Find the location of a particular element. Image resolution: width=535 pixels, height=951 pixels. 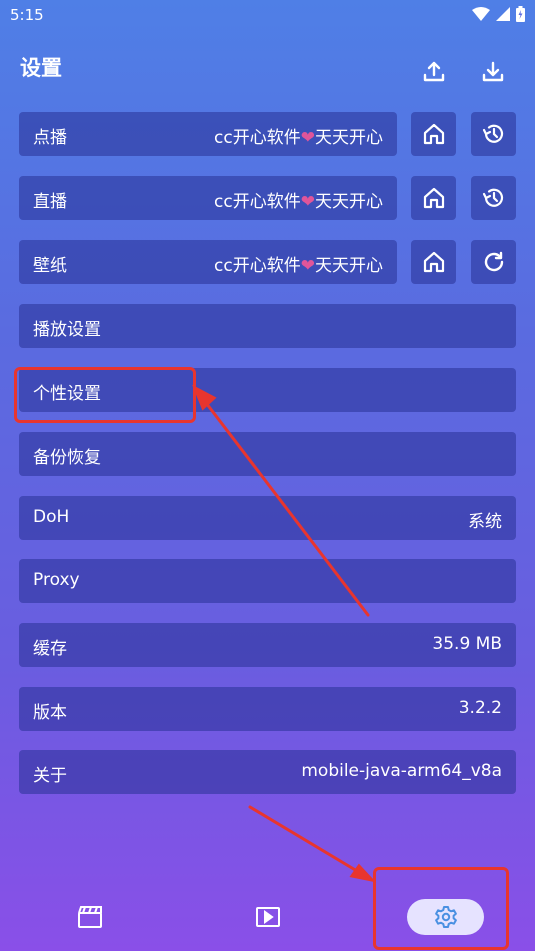

nav-live-button is located at coordinates (268, 917).